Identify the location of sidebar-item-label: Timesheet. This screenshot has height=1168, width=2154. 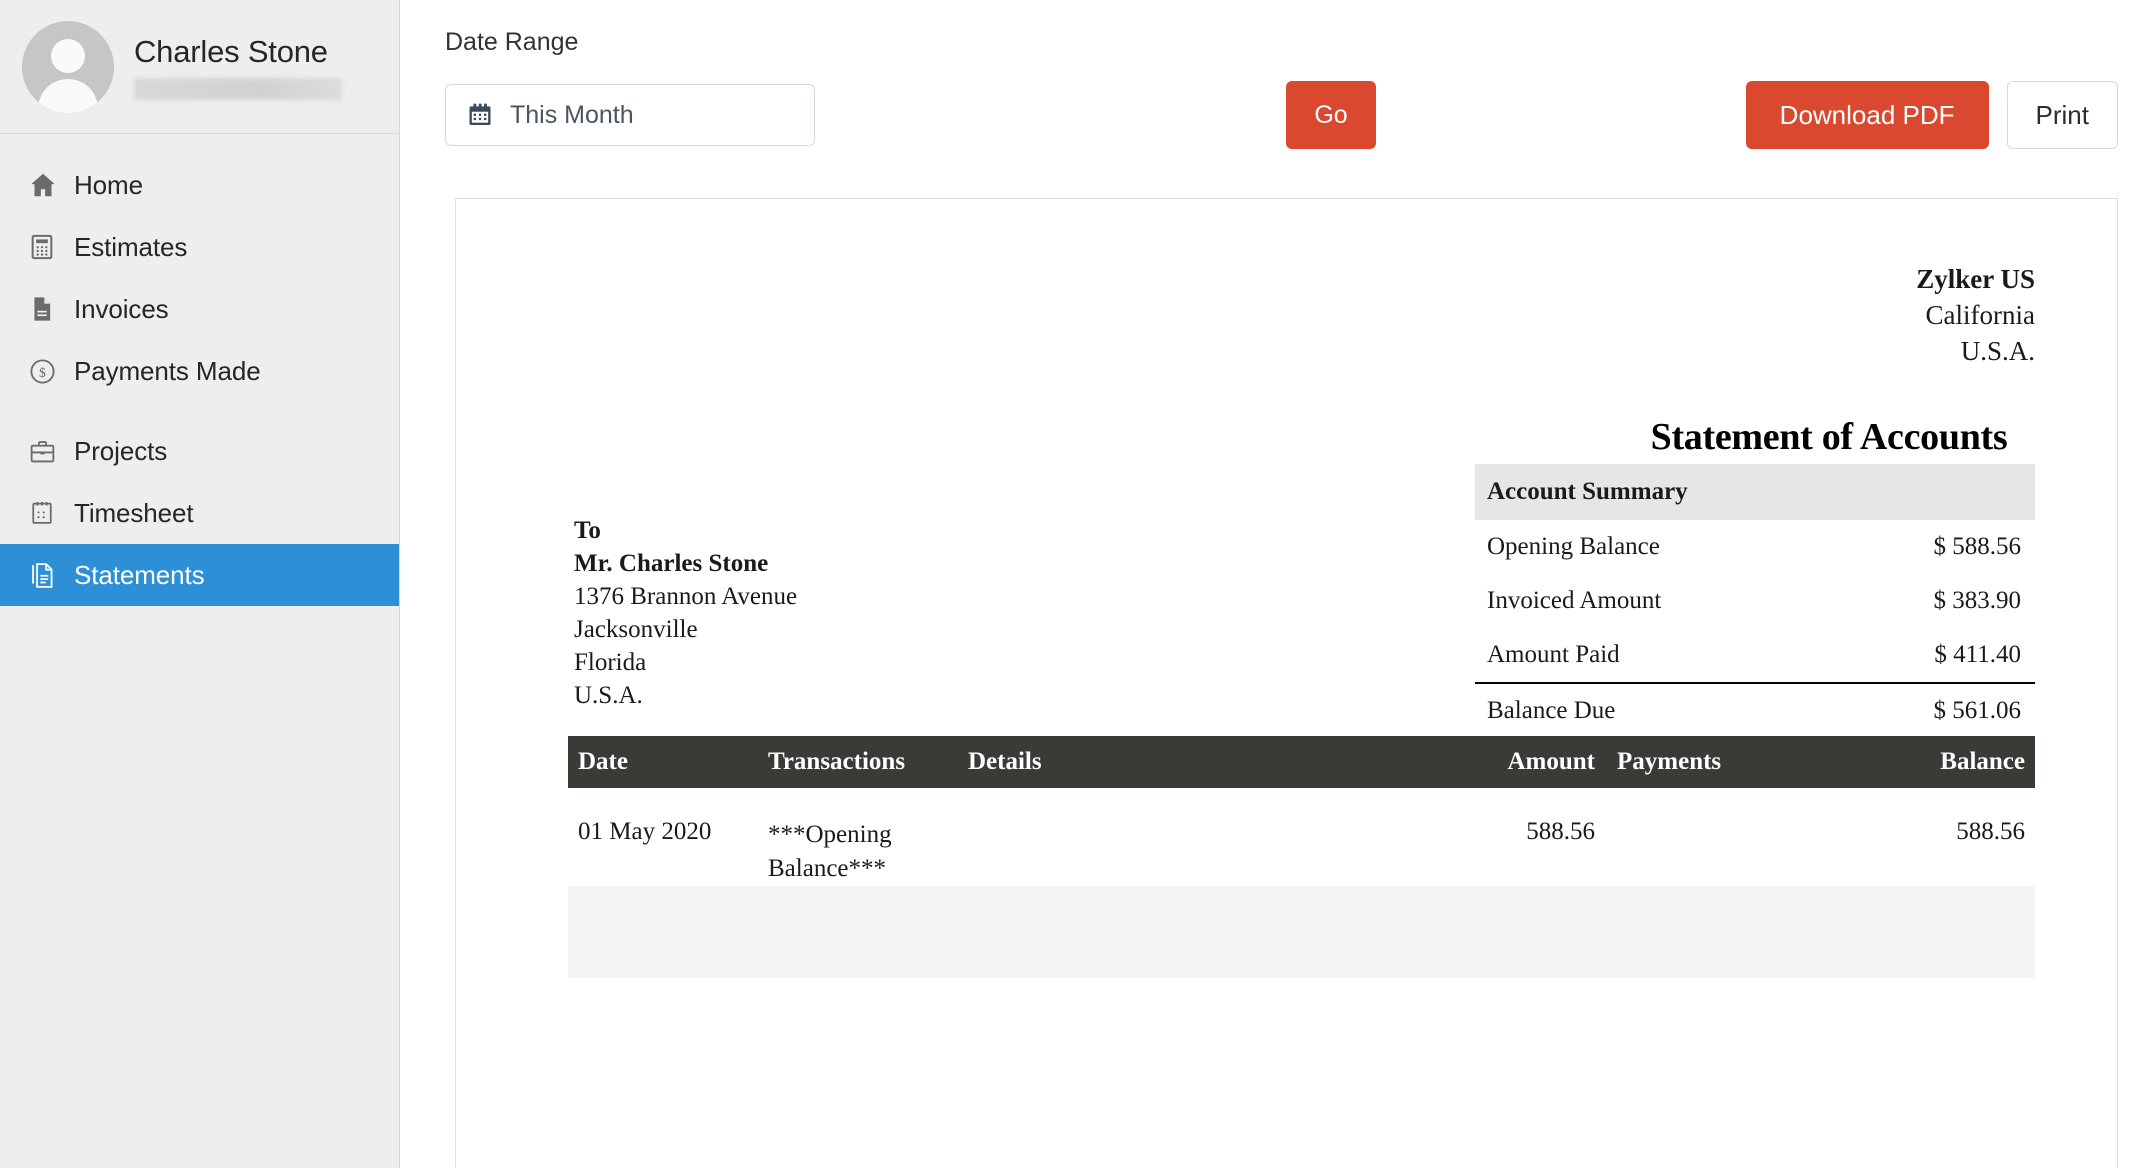
(134, 512).